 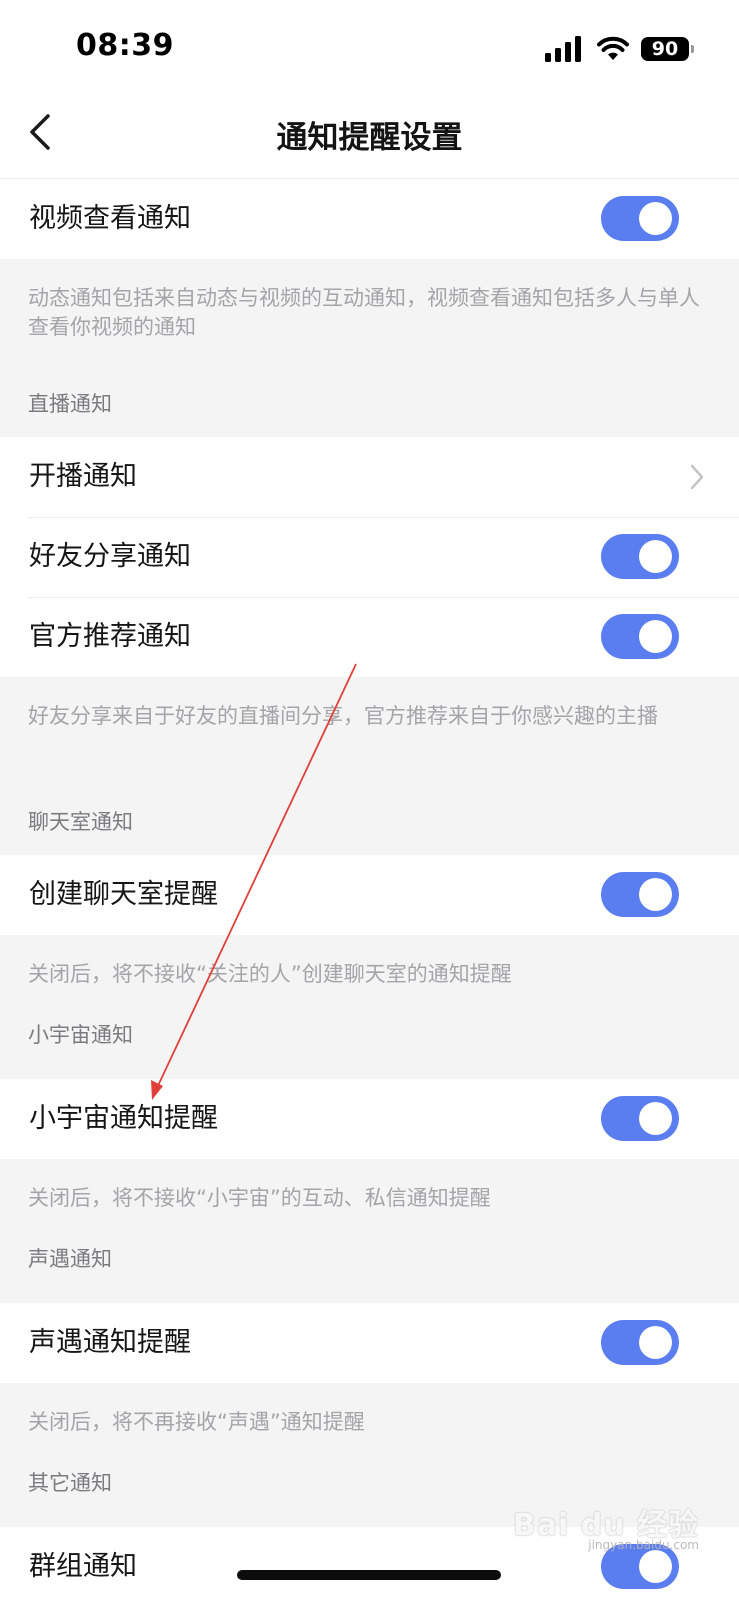 What do you see at coordinates (83, 476) in the screenshot?
I see `setting-label: 开播通知` at bounding box center [83, 476].